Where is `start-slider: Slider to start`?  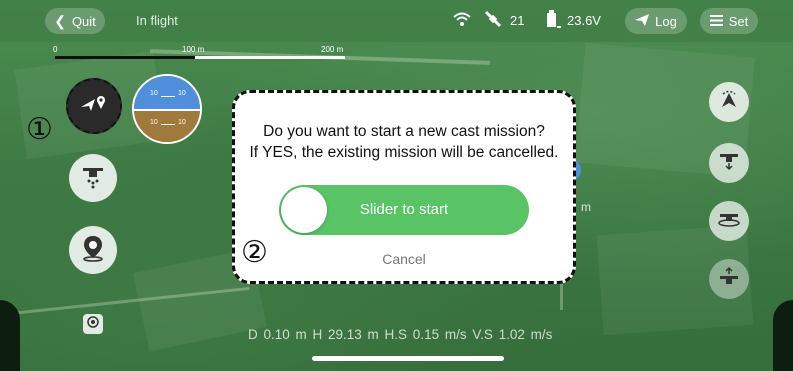
start-slider: Slider to start is located at coordinates (404, 210).